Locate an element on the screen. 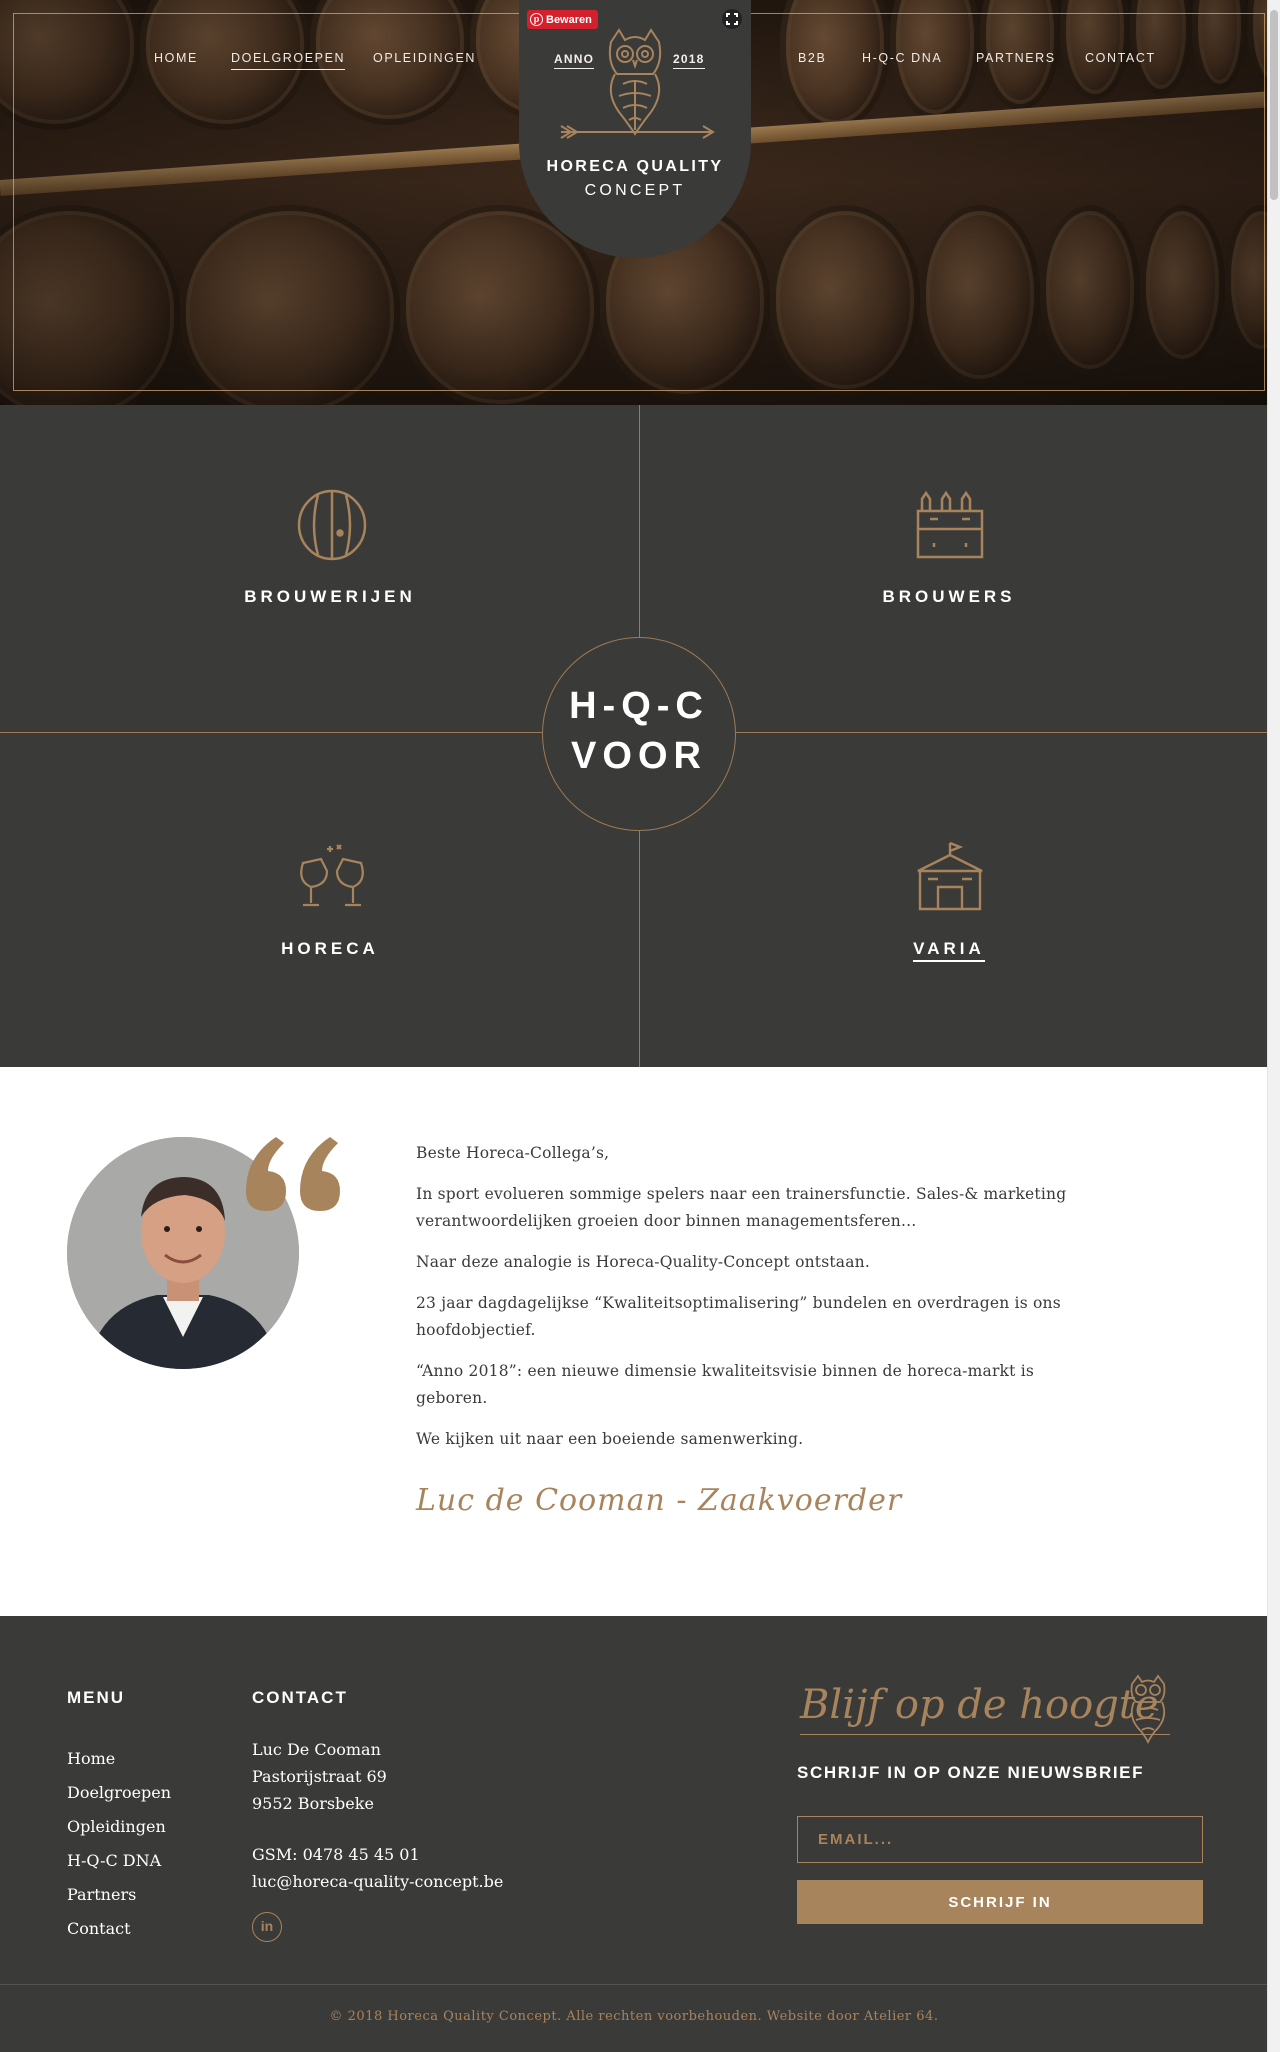  nav-doelgroepen: DOELGROEPEN is located at coordinates (288, 60).